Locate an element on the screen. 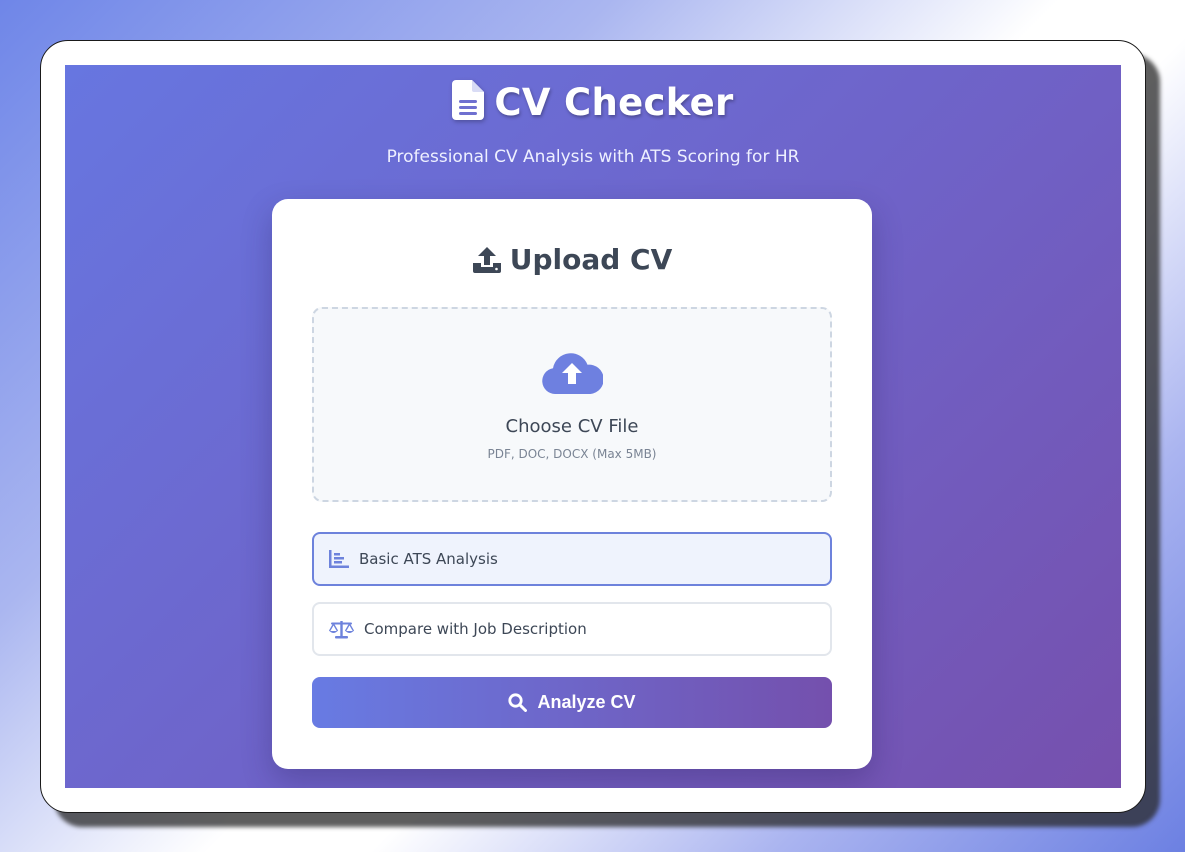  option-compare-job-label: Compare with Job Description is located at coordinates (475, 629).